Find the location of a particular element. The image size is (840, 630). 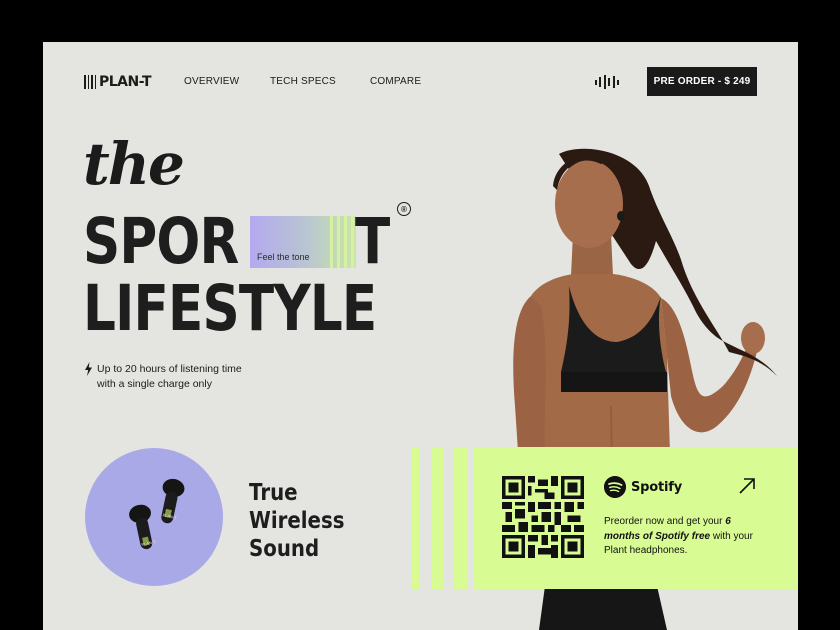

bolt-icon is located at coordinates (88, 369).